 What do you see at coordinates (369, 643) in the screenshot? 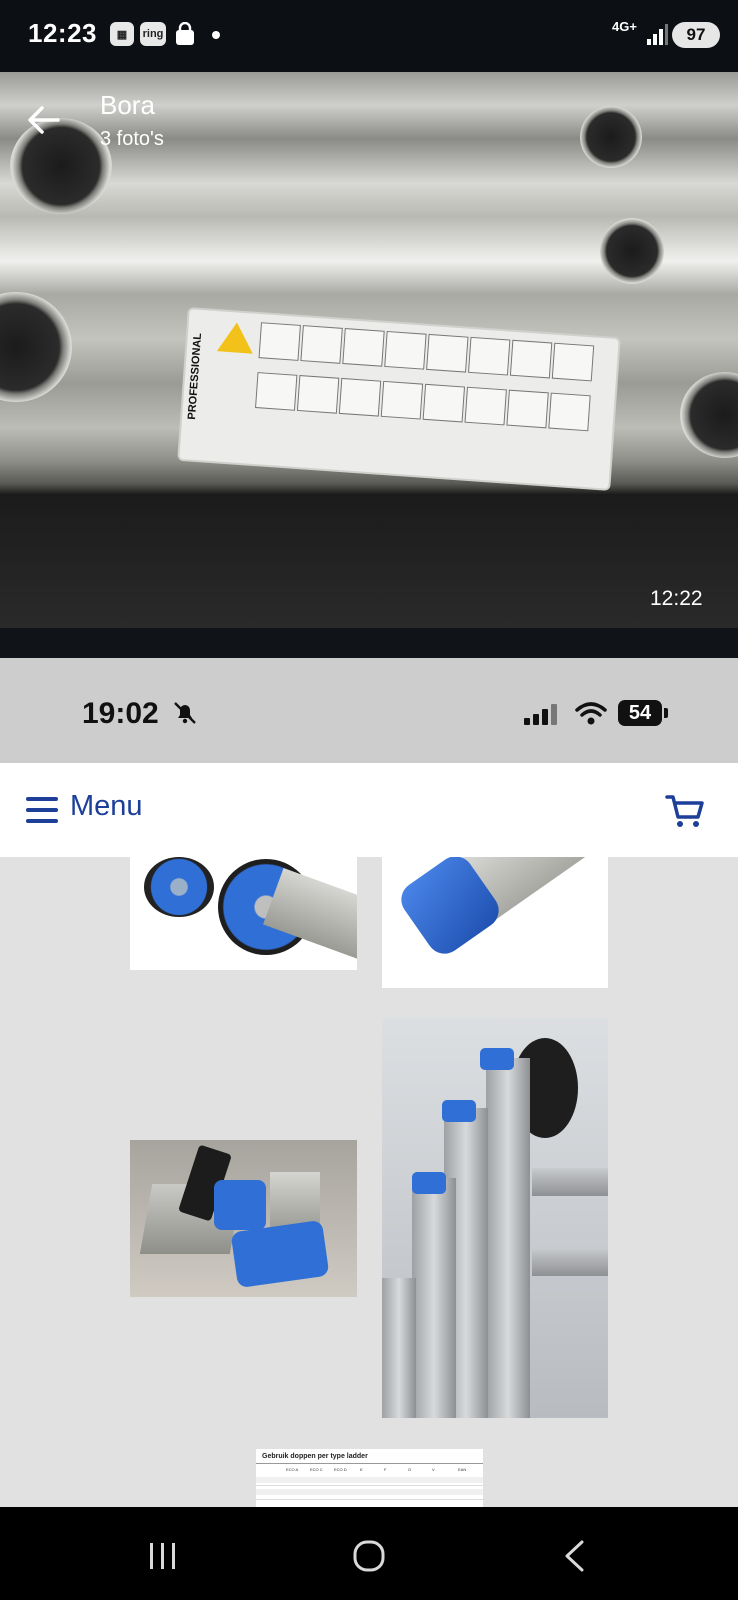
I see `divider` at bounding box center [369, 643].